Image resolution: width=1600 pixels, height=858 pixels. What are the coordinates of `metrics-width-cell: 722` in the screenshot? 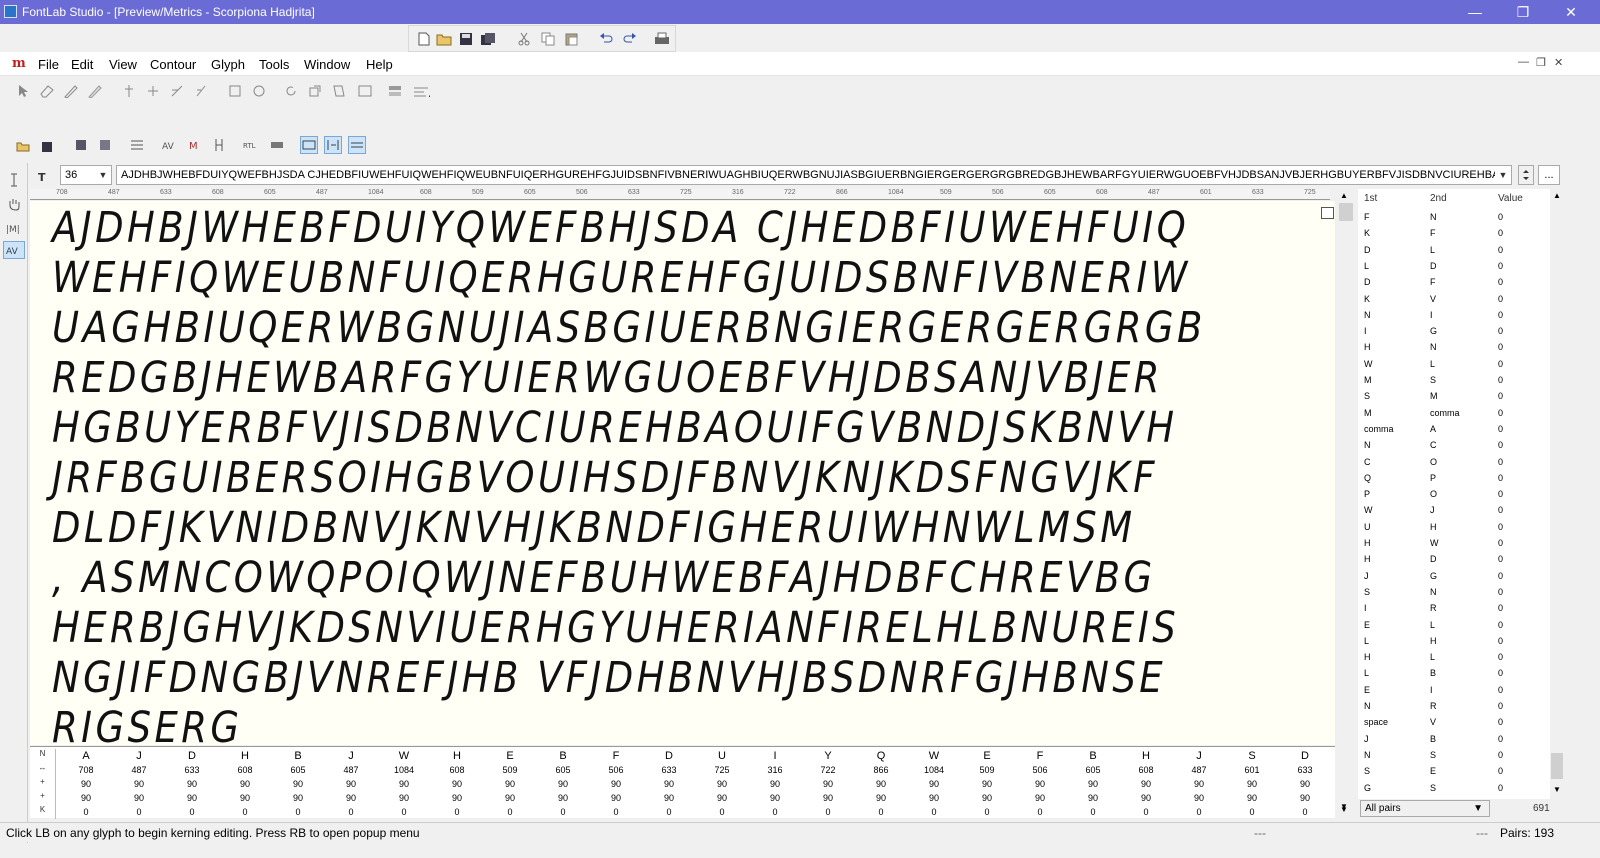 It's located at (828, 770).